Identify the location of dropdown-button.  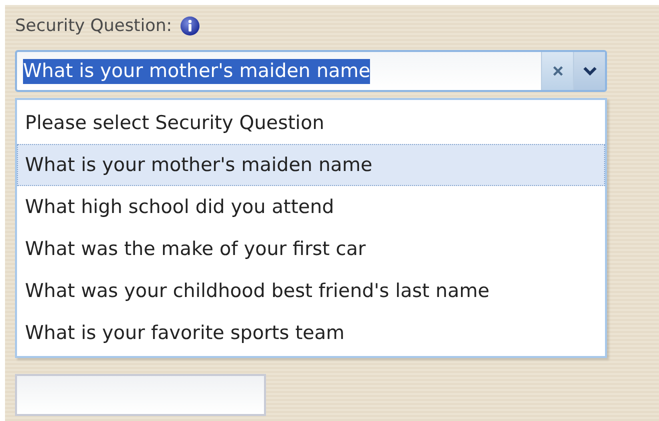
(589, 71).